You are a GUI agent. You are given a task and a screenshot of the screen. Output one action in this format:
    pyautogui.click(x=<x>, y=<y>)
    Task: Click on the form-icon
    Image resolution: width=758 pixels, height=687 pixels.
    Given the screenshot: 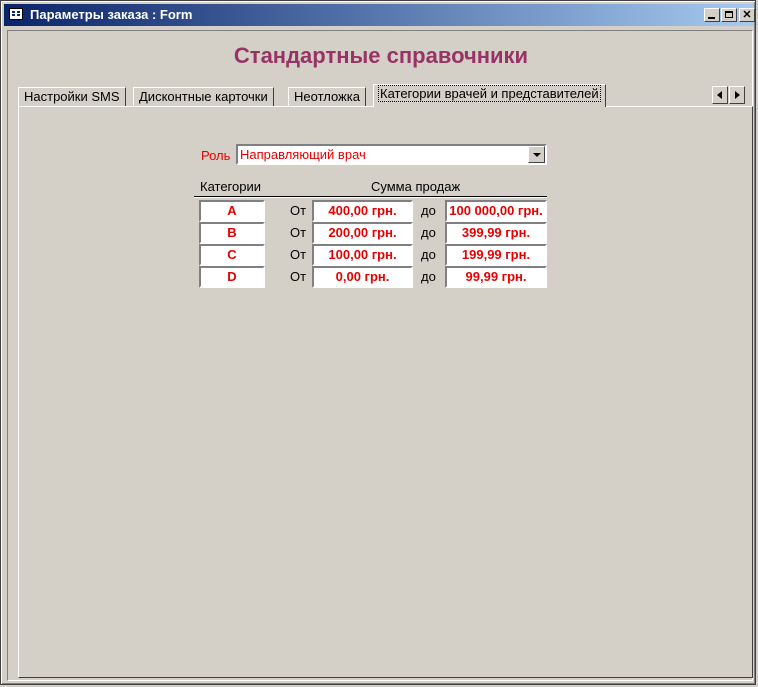 What is the action you would take?
    pyautogui.click(x=16, y=14)
    